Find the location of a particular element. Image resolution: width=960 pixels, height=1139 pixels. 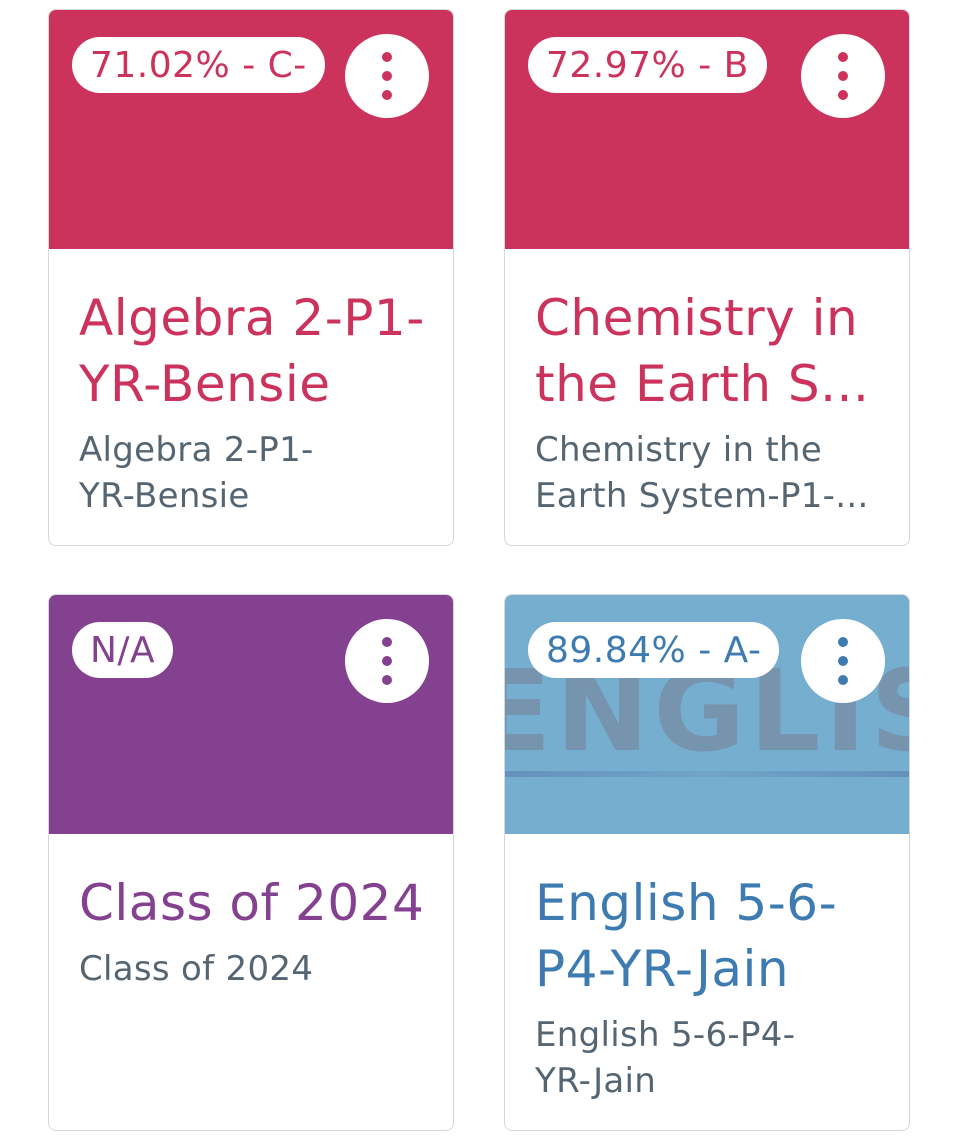

course-card-hero: N/A is located at coordinates (251, 714).